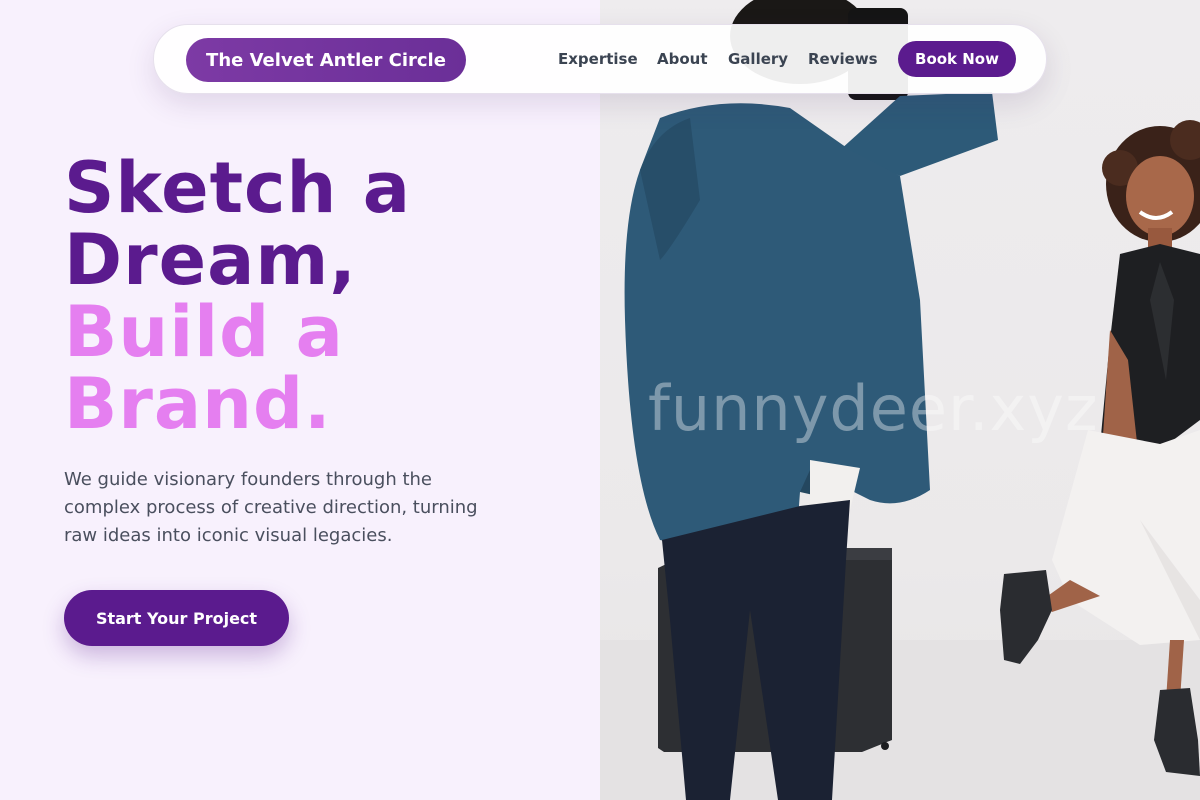  What do you see at coordinates (237, 188) in the screenshot?
I see `headline-line-1: Sketch a` at bounding box center [237, 188].